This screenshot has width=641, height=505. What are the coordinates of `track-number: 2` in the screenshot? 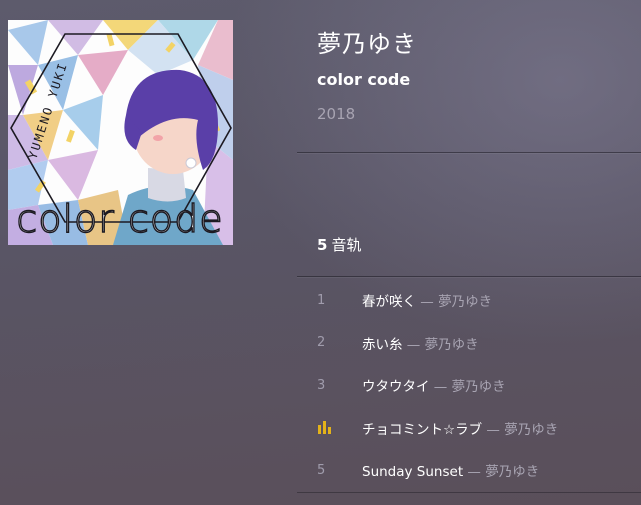 It's located at (321, 343).